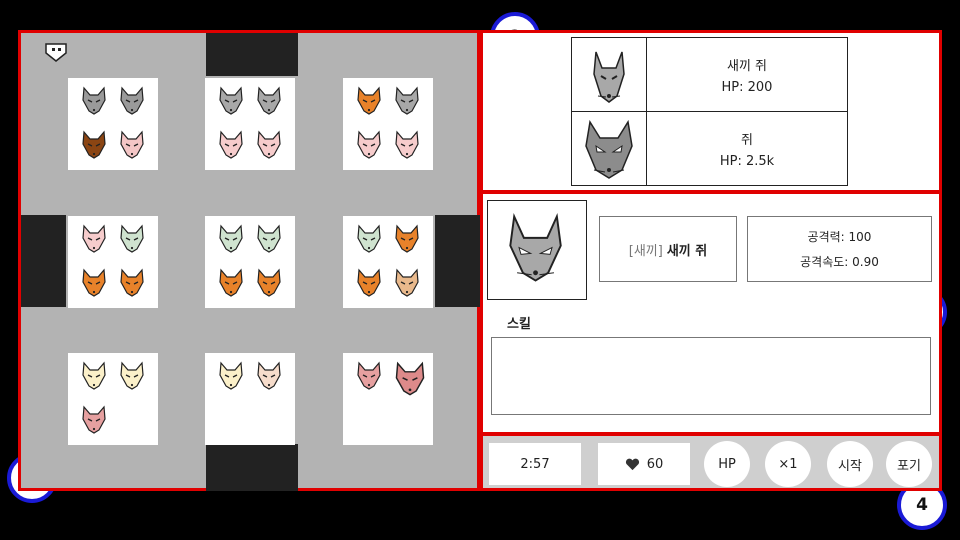  What do you see at coordinates (687, 251) in the screenshot?
I see `unit-name: 새끼 쥐` at bounding box center [687, 251].